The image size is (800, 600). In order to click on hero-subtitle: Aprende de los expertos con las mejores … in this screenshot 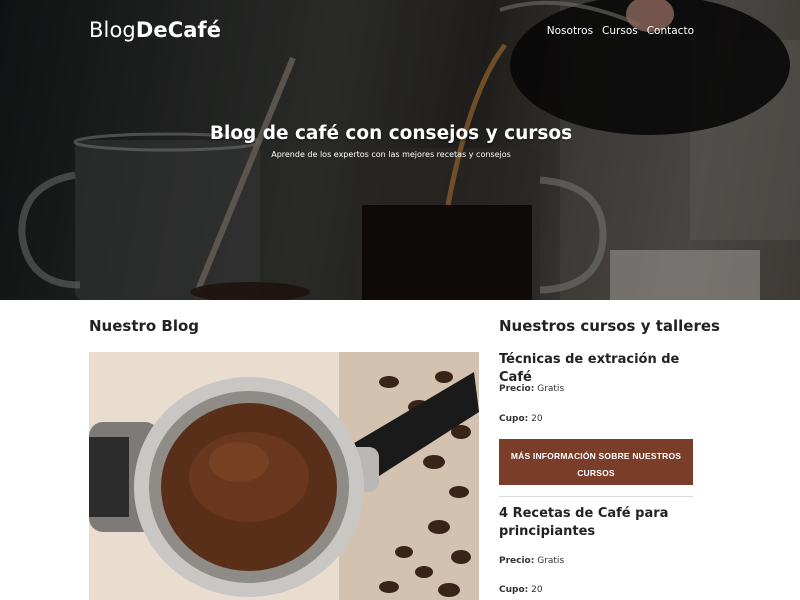, I will do `click(391, 154)`.